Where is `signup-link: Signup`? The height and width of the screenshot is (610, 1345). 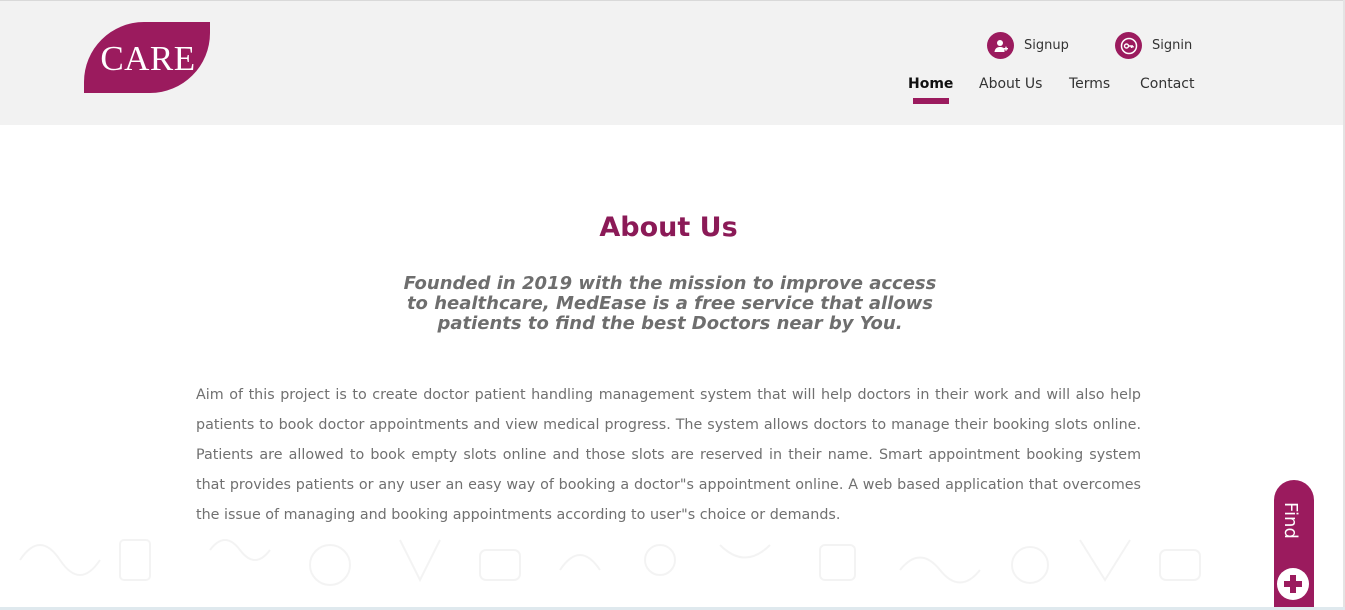
signup-link: Signup is located at coordinates (1028, 45).